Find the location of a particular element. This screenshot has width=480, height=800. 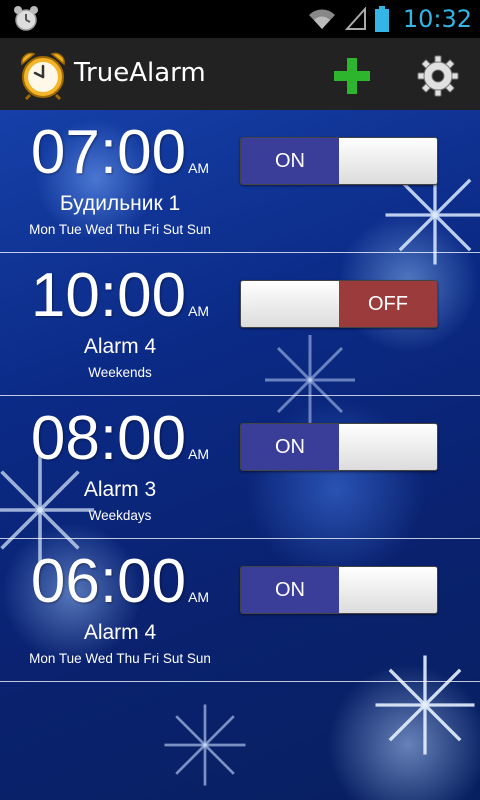

add-alarm-button is located at coordinates (352, 76).